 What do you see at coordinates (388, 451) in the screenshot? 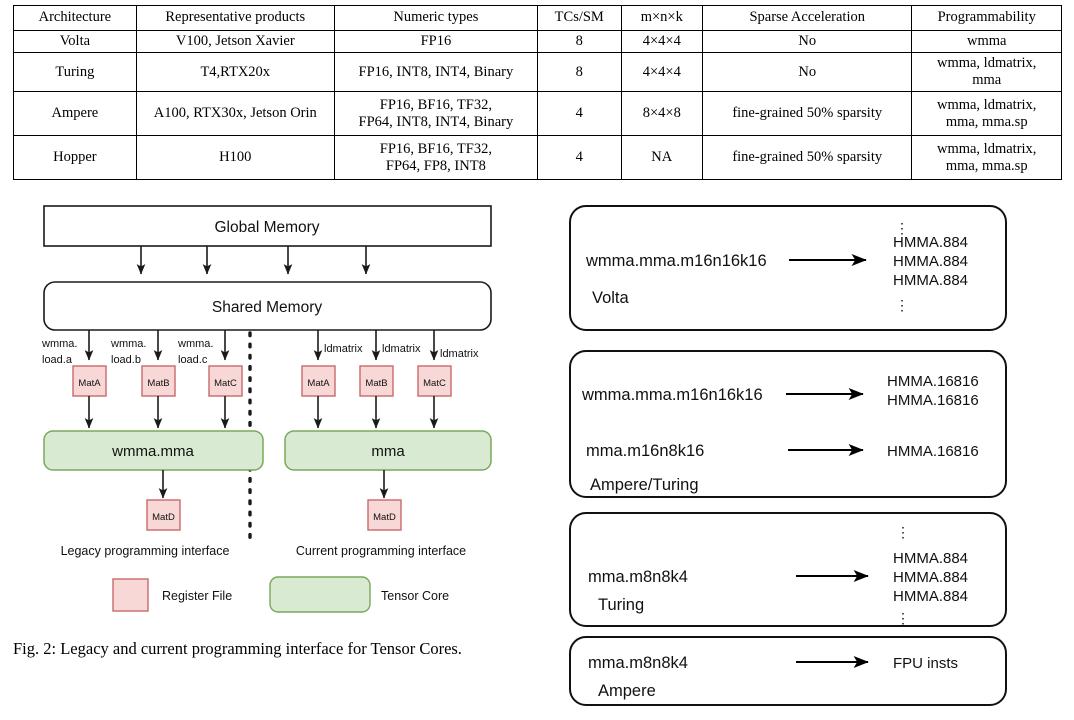
I see `current-op-label: mma` at bounding box center [388, 451].